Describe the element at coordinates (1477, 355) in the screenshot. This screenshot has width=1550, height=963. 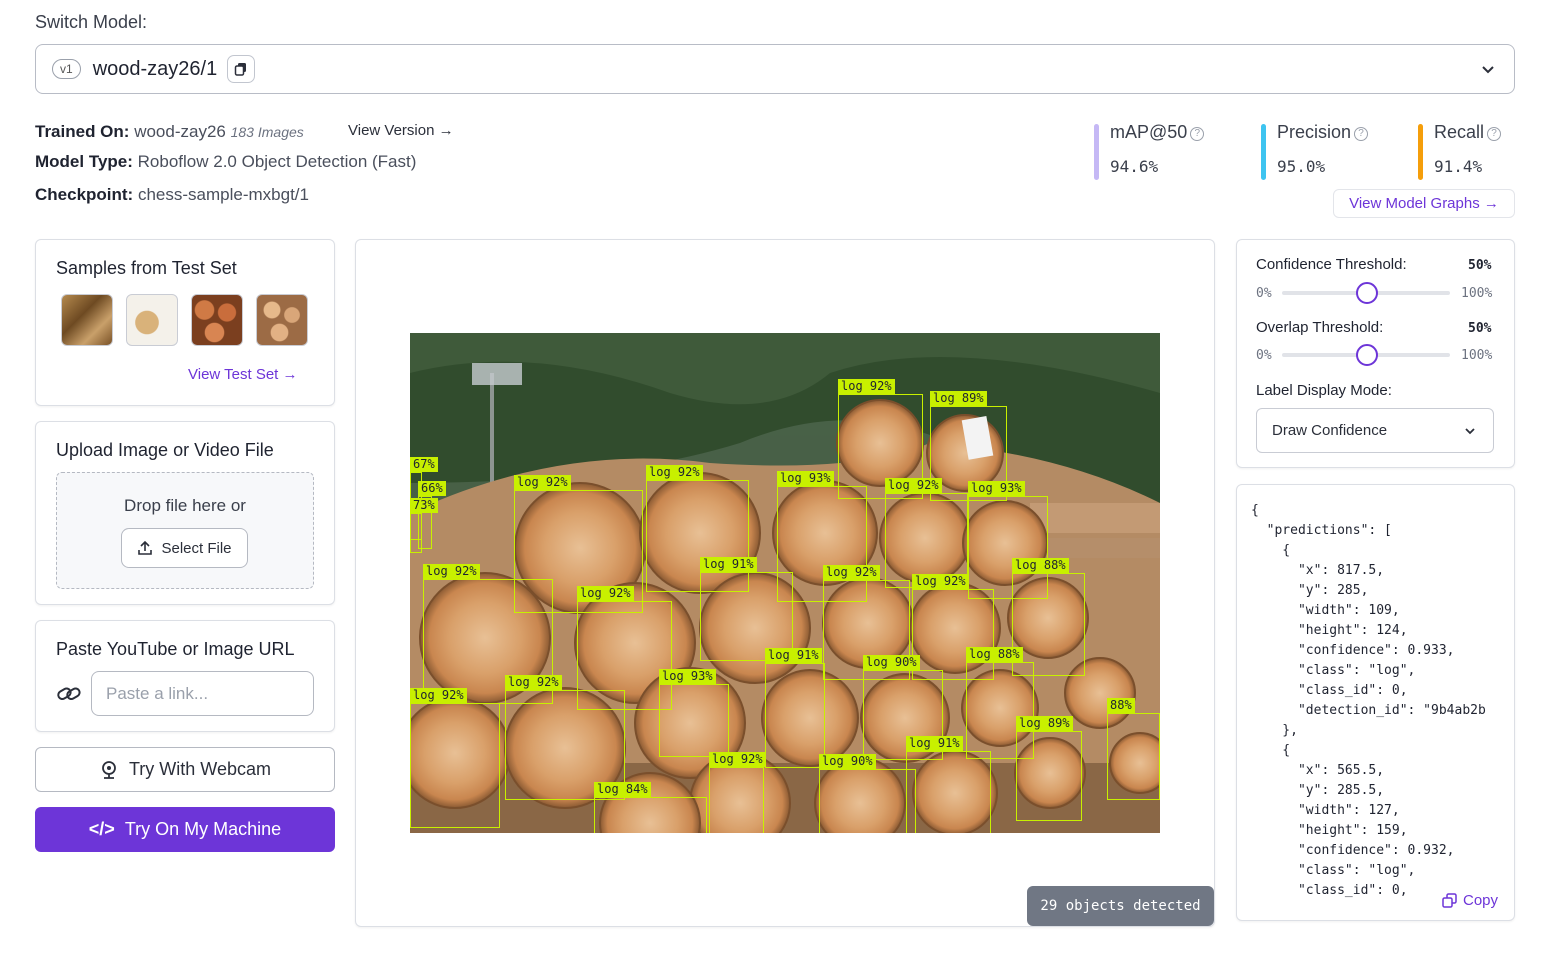
I see `overlap-max: 100%` at that location.